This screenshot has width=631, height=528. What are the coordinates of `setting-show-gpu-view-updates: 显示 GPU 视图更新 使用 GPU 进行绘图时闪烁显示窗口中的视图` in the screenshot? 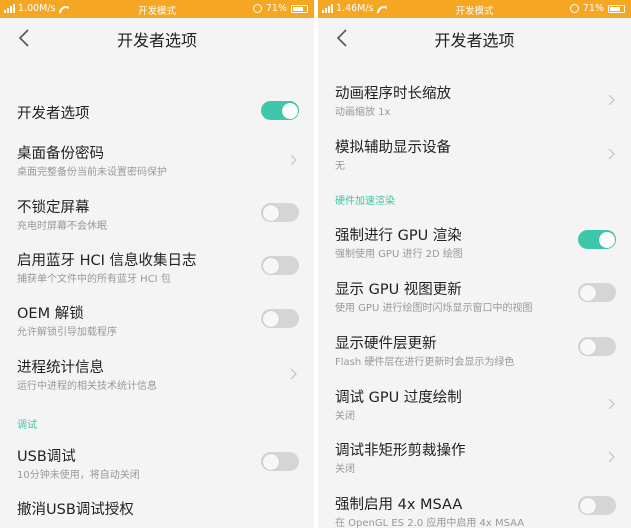 It's located at (474, 296).